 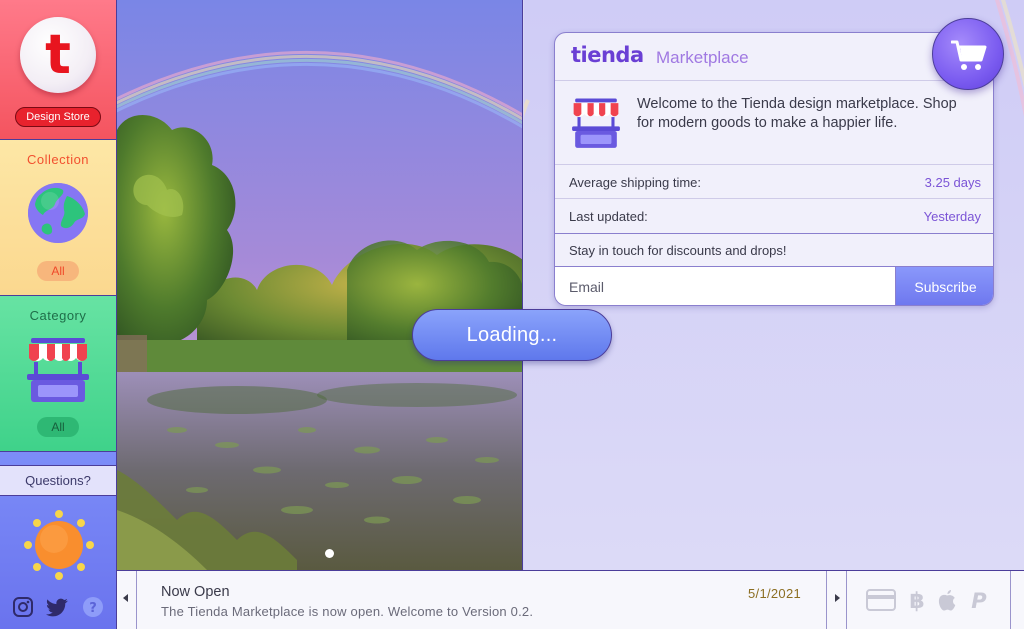 I want to click on card-subtitle: Marketplace, so click(x=702, y=57).